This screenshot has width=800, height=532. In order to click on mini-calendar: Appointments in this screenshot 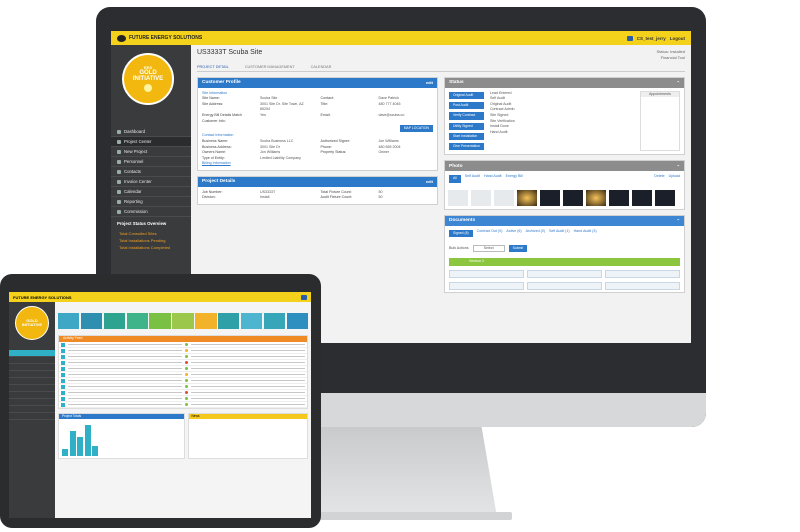, I will do `click(660, 121)`.